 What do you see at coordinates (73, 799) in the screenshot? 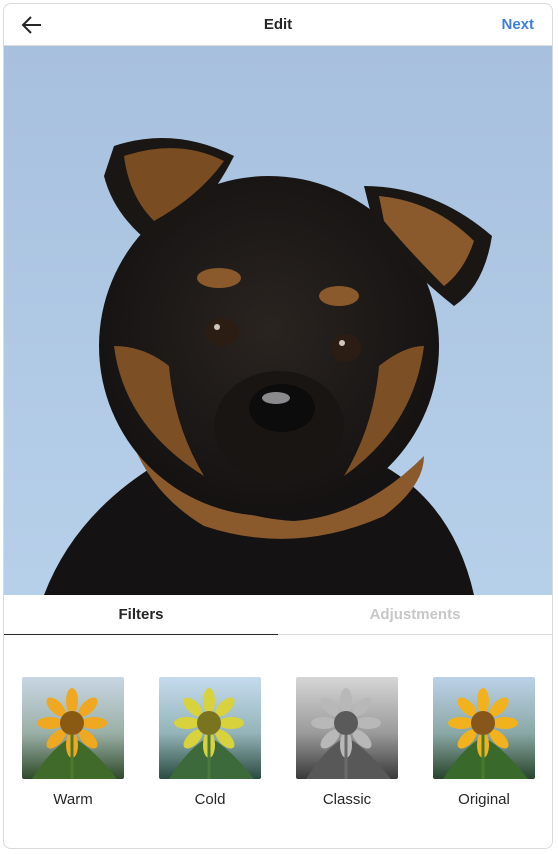
I see `filter-label: Warm` at bounding box center [73, 799].